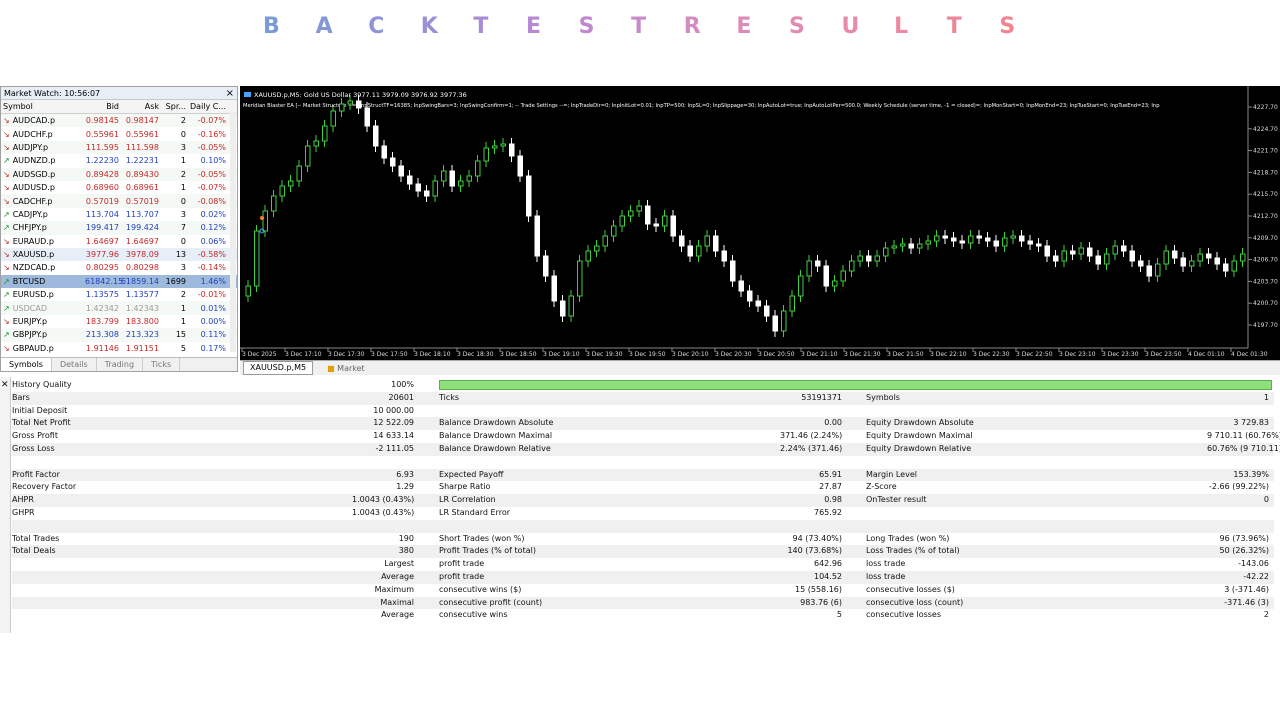  Describe the element at coordinates (1007, 26) in the screenshot. I see `banner-letter: S` at that location.